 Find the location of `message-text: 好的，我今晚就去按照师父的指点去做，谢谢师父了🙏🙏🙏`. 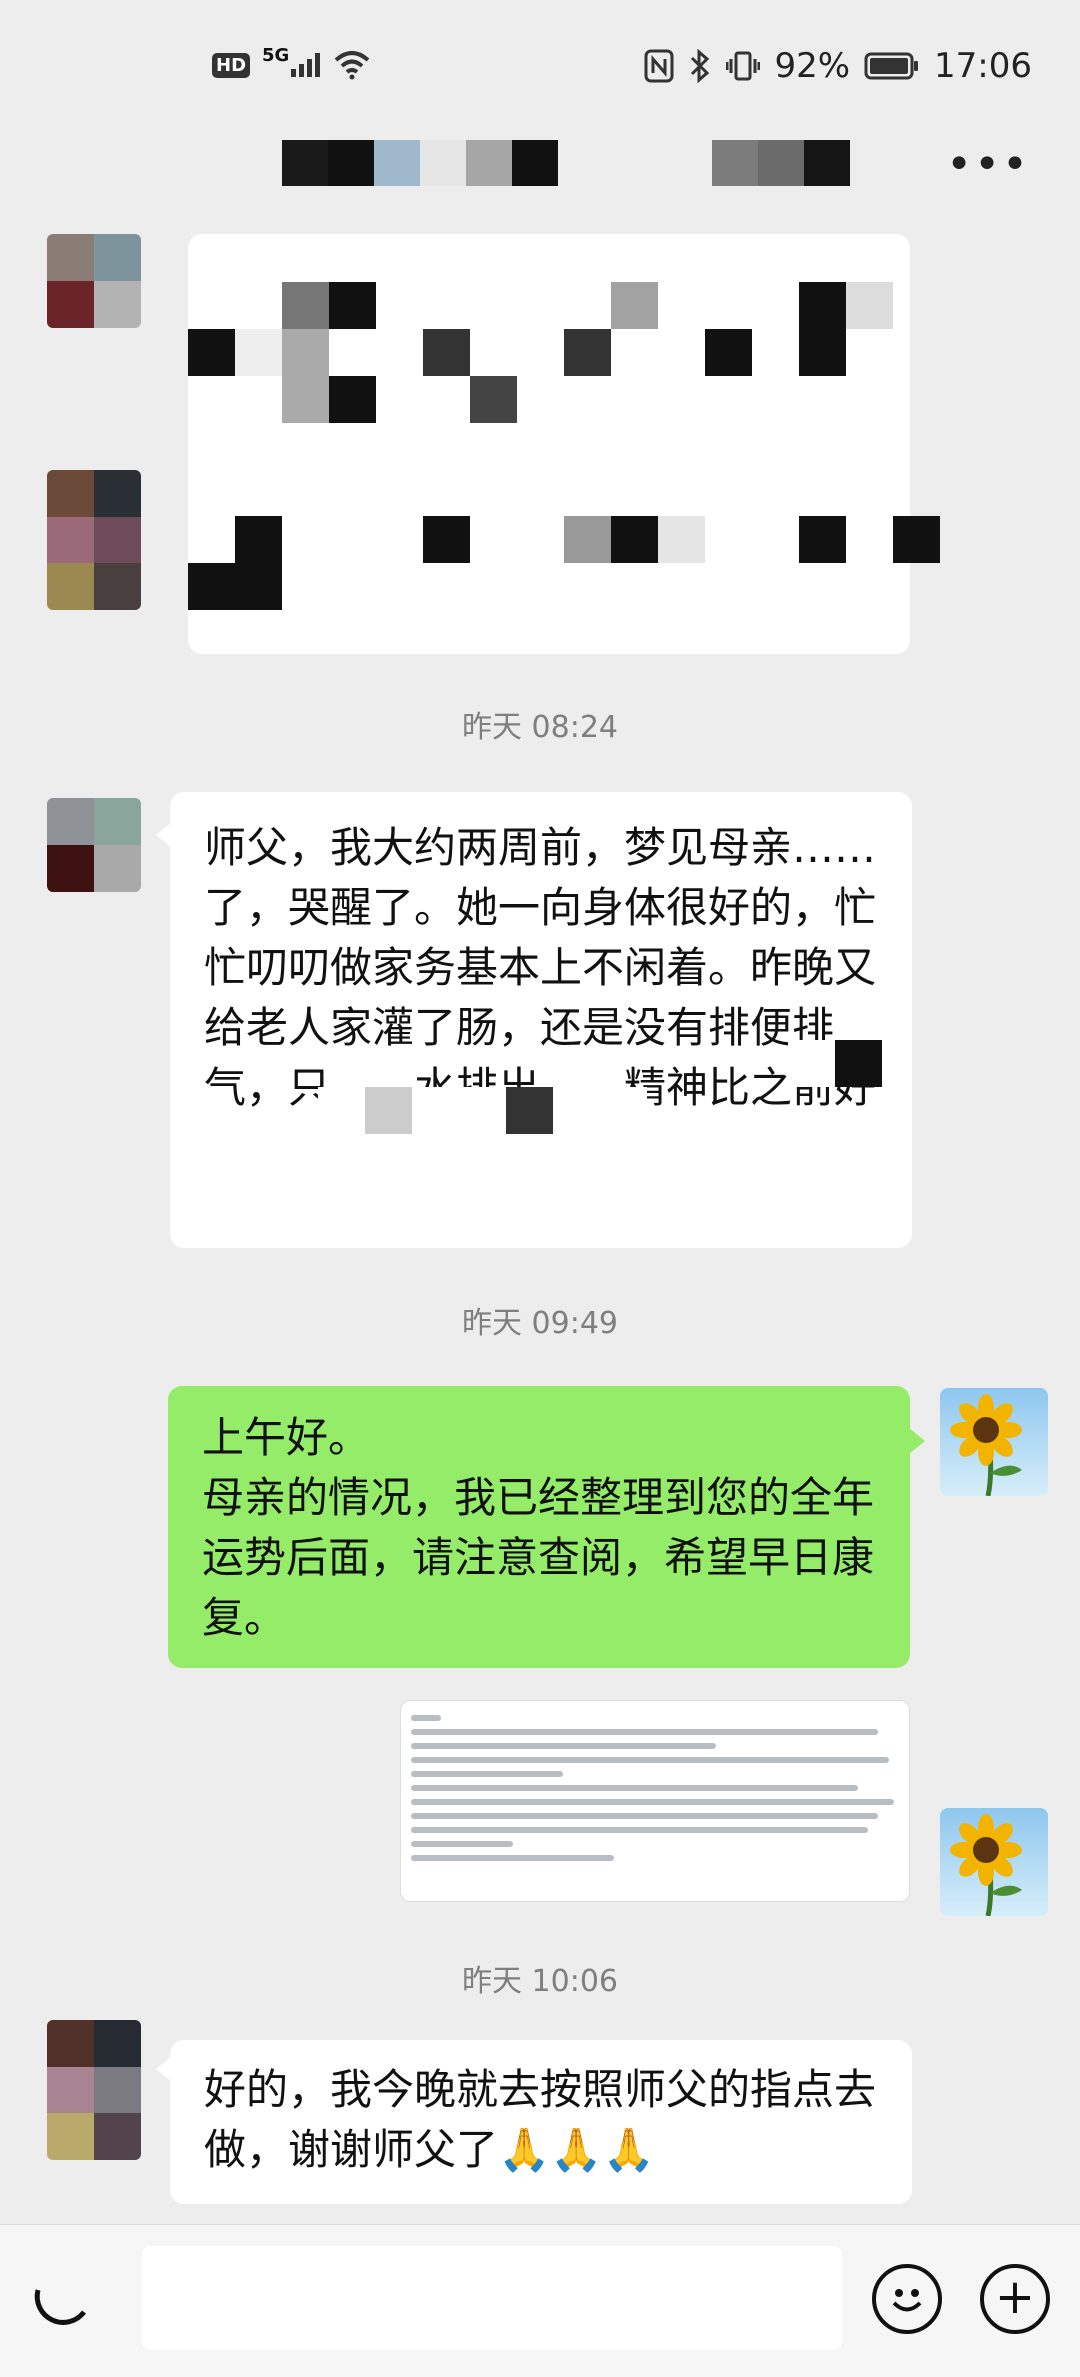

message-text: 好的，我今晚就去按照师父的指点去做，谢谢师父了🙏🙏🙏 is located at coordinates (540, 2119).